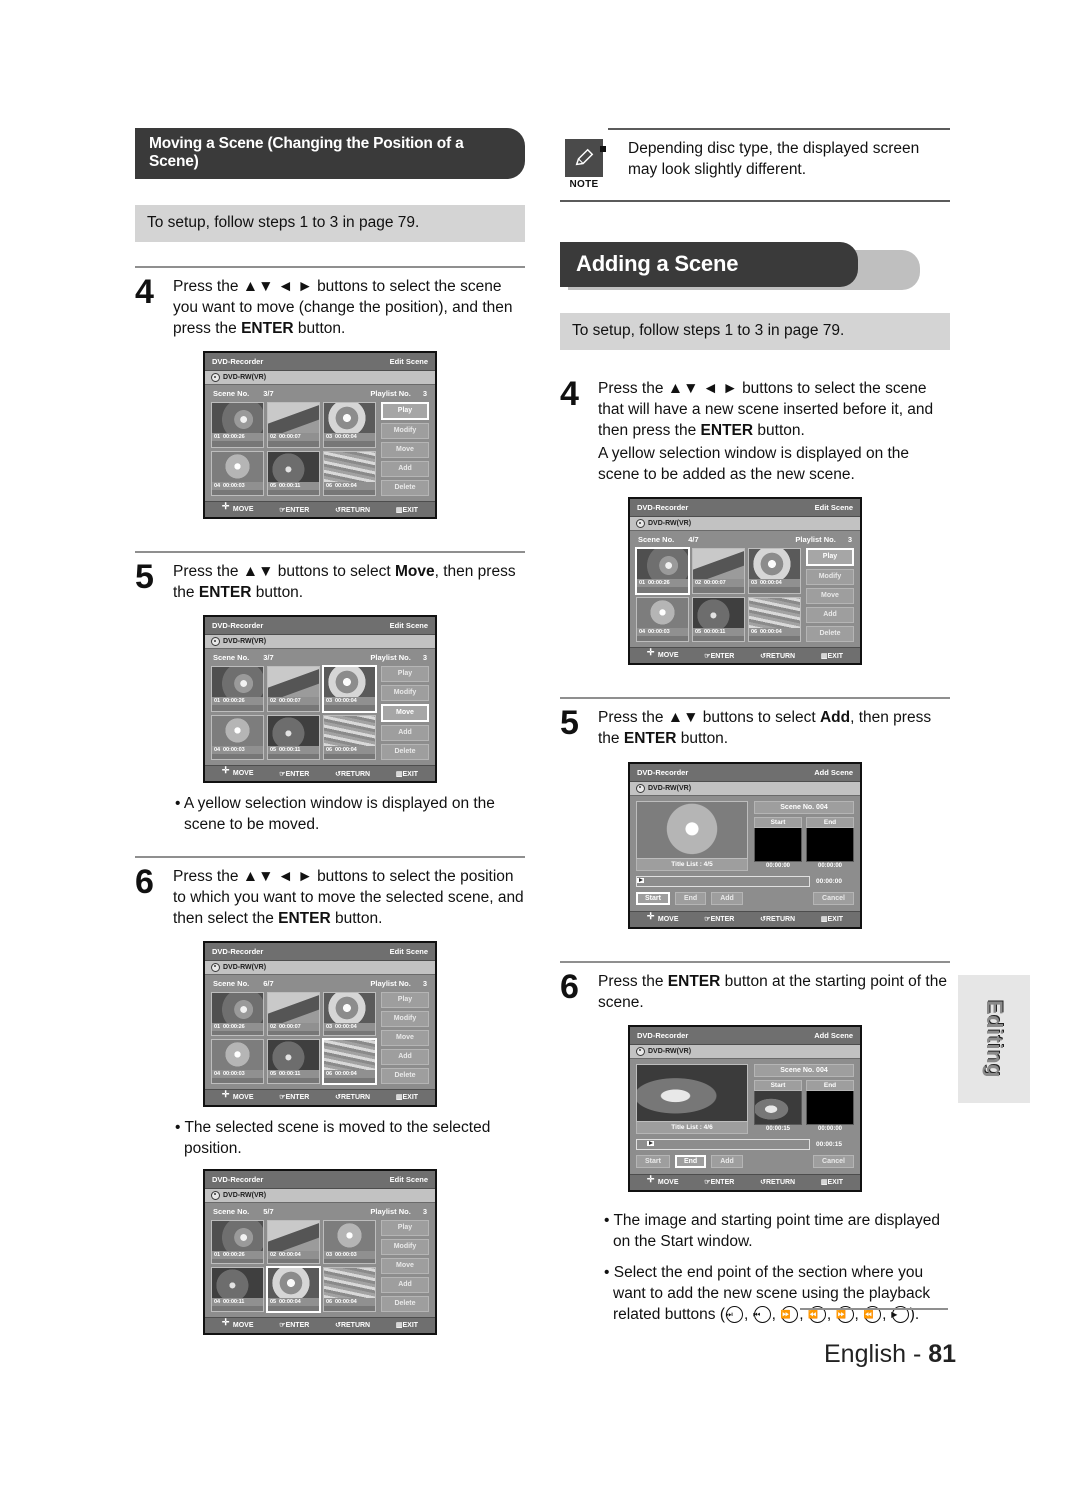 The width and height of the screenshot is (1080, 1487). I want to click on start-panel: Start 00:00:15, so click(778, 1106).